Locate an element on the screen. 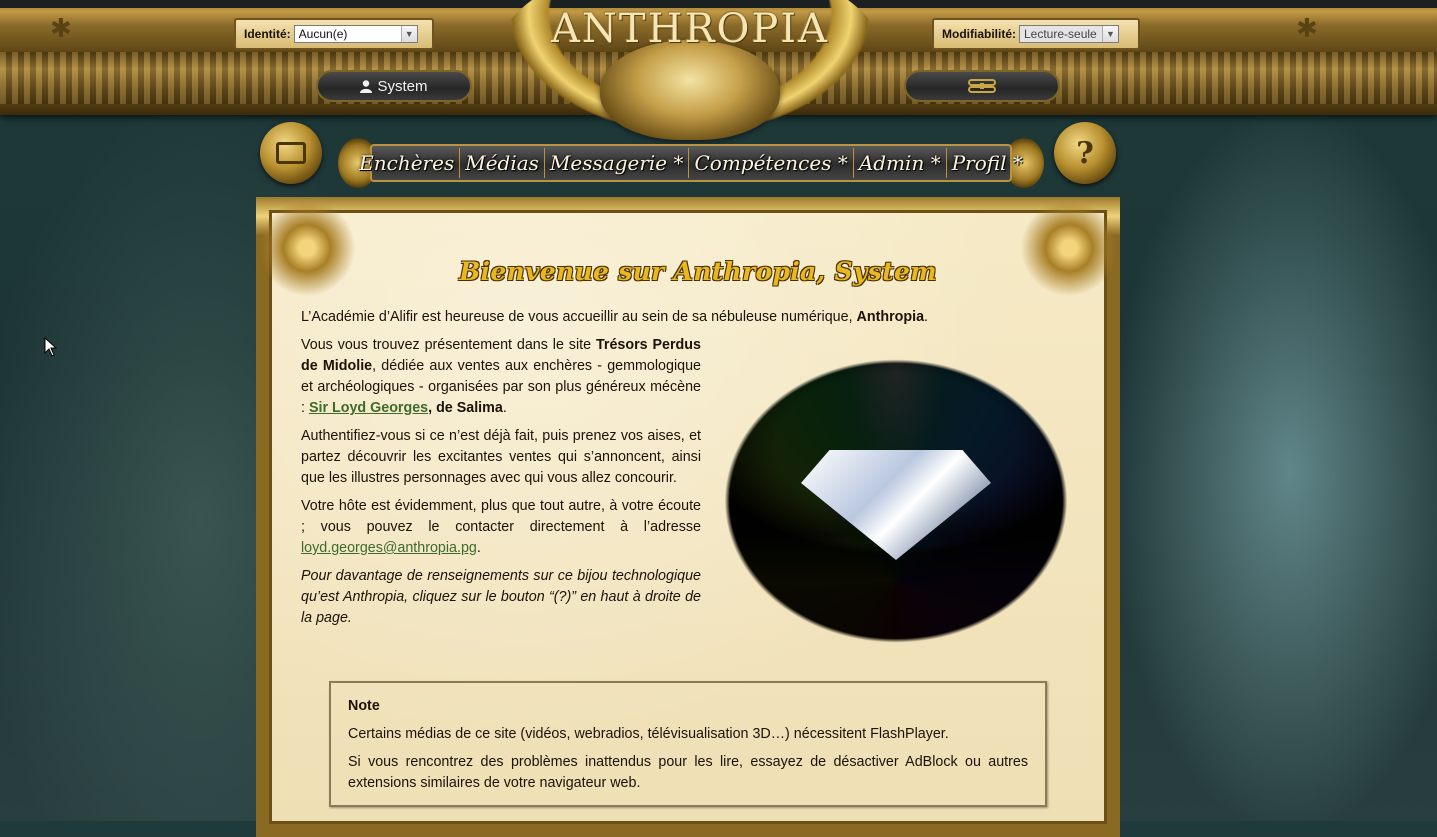 Image resolution: width=1437 pixels, height=837 pixels. logo-medallion is located at coordinates (690, 90).